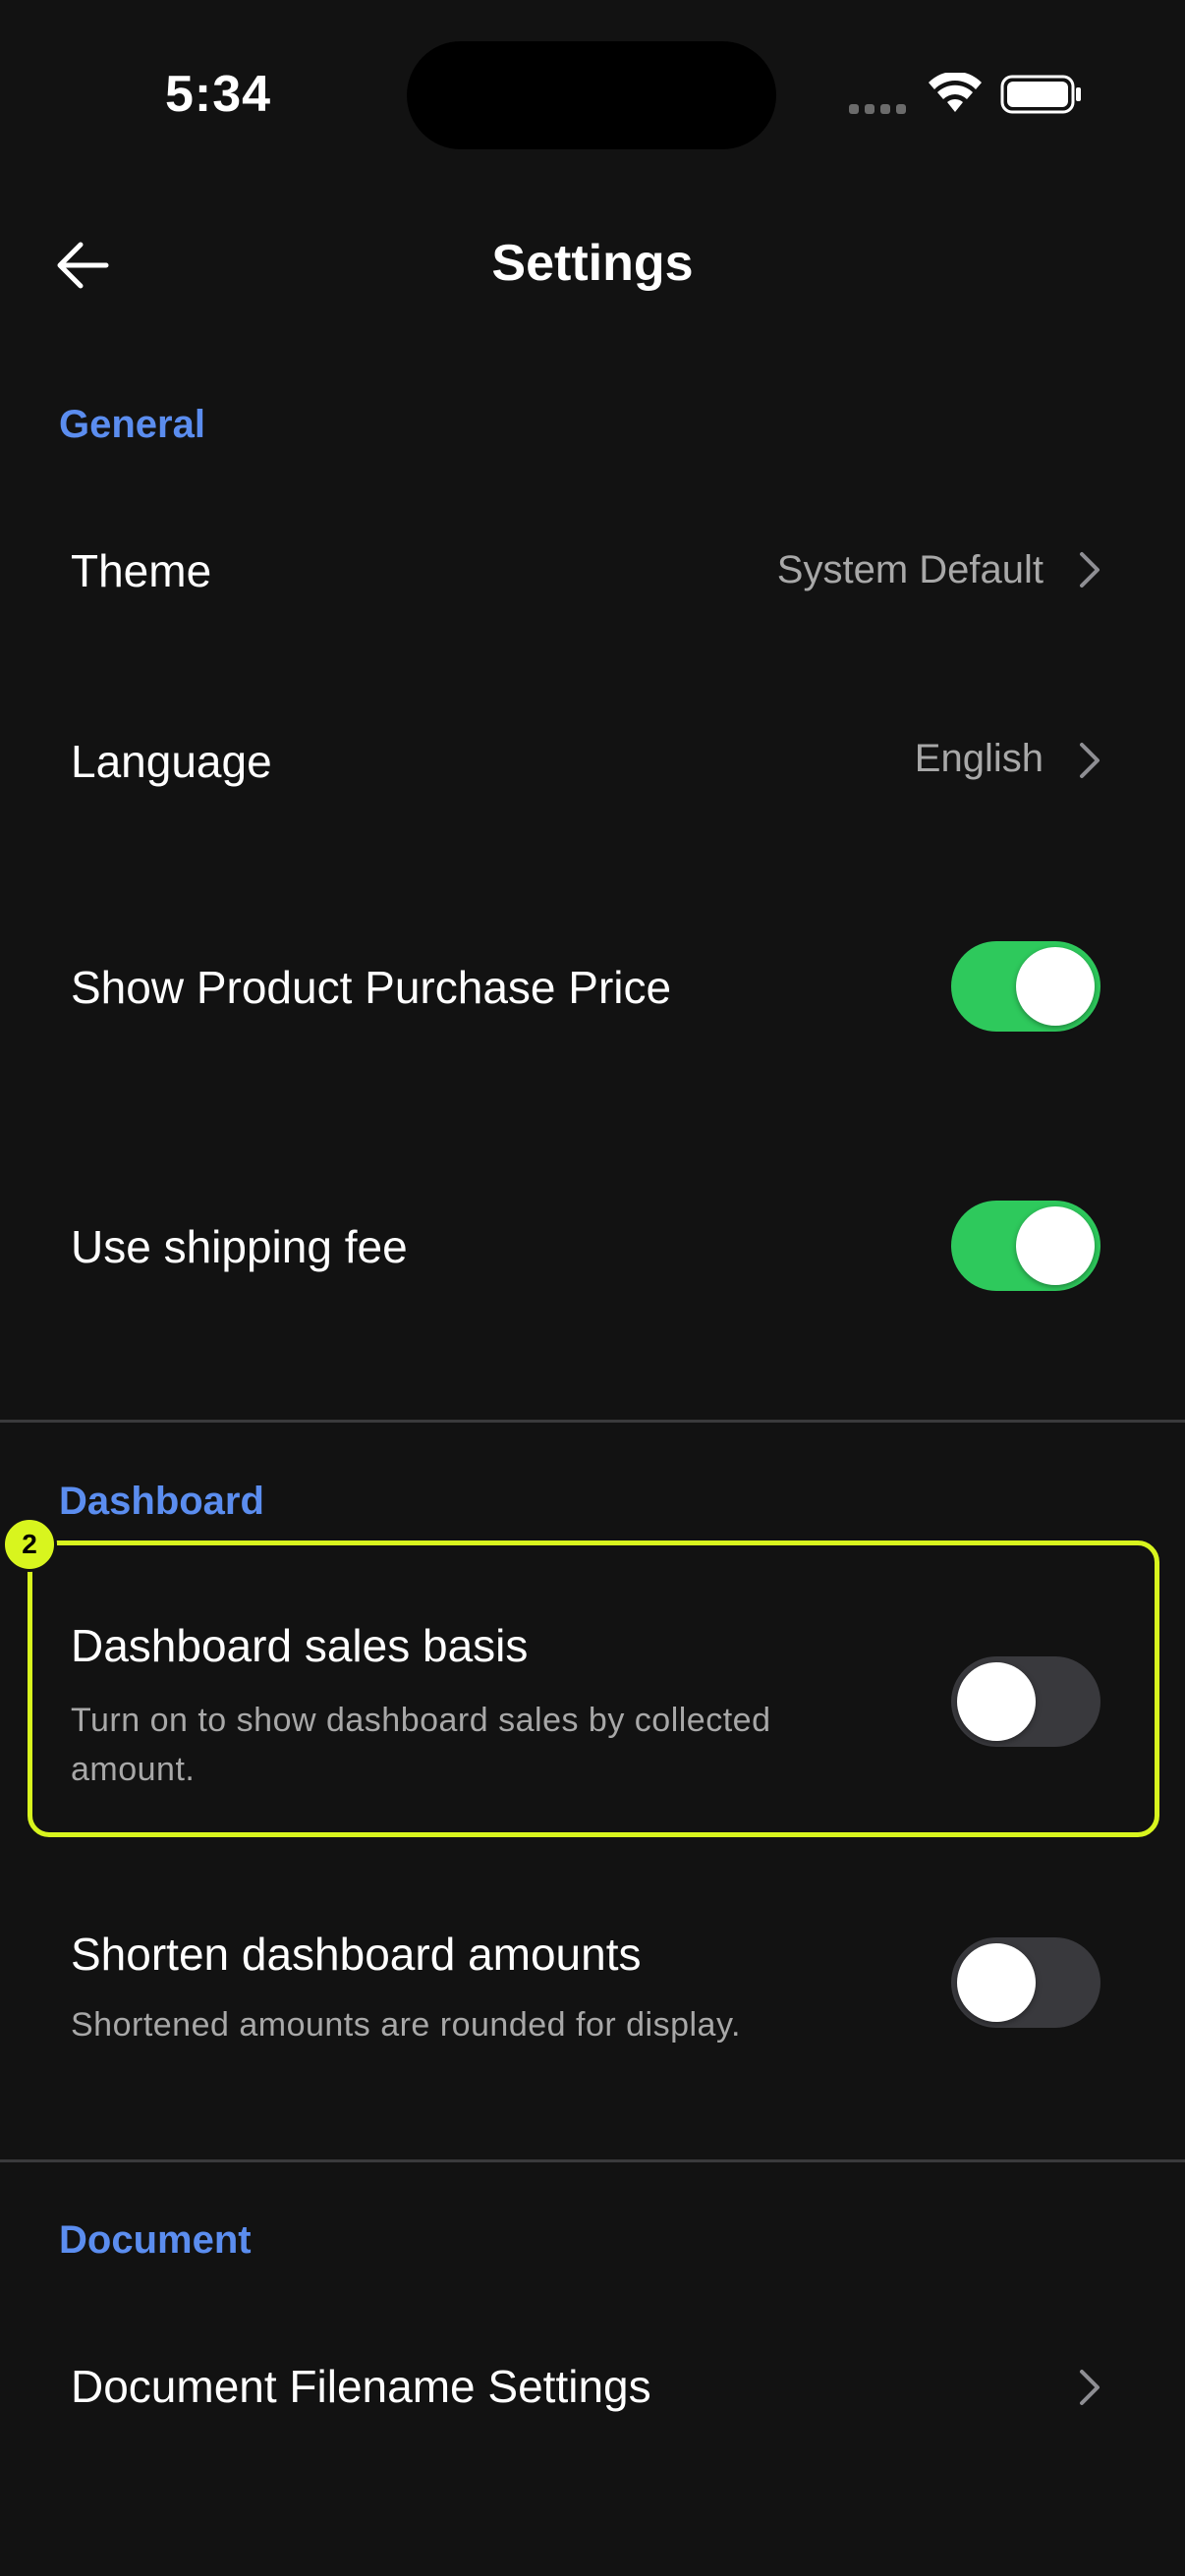 The height and width of the screenshot is (2576, 1185). What do you see at coordinates (219, 94) in the screenshot?
I see `status-time: 5:34` at bounding box center [219, 94].